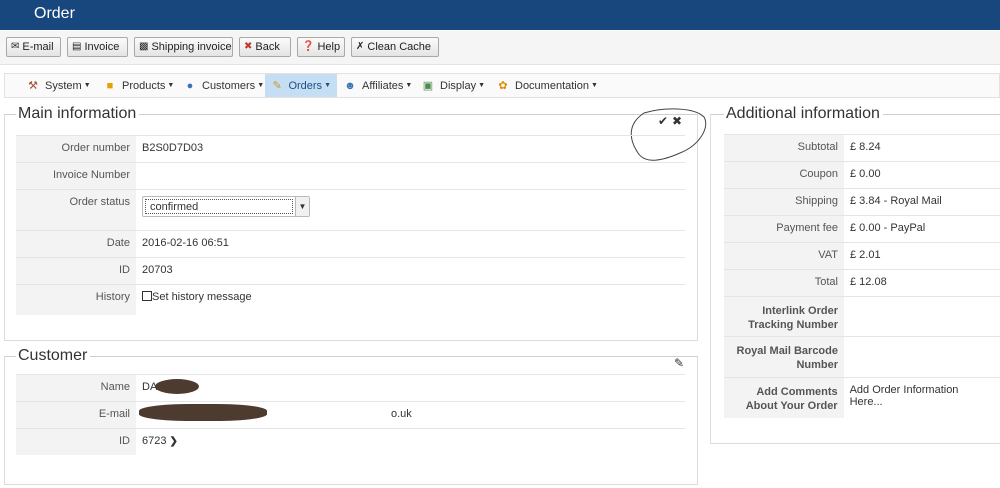 The height and width of the screenshot is (488, 1000). Describe the element at coordinates (144, 85) in the screenshot. I see `menu-item-label: Products` at that location.